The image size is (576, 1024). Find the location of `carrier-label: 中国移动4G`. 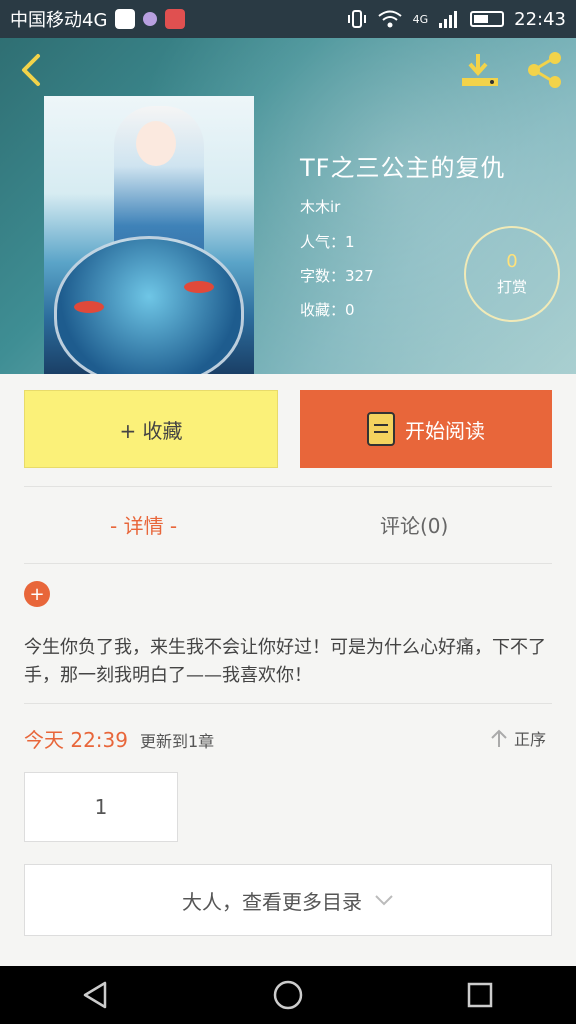

carrier-label: 中国移动4G is located at coordinates (59, 20).